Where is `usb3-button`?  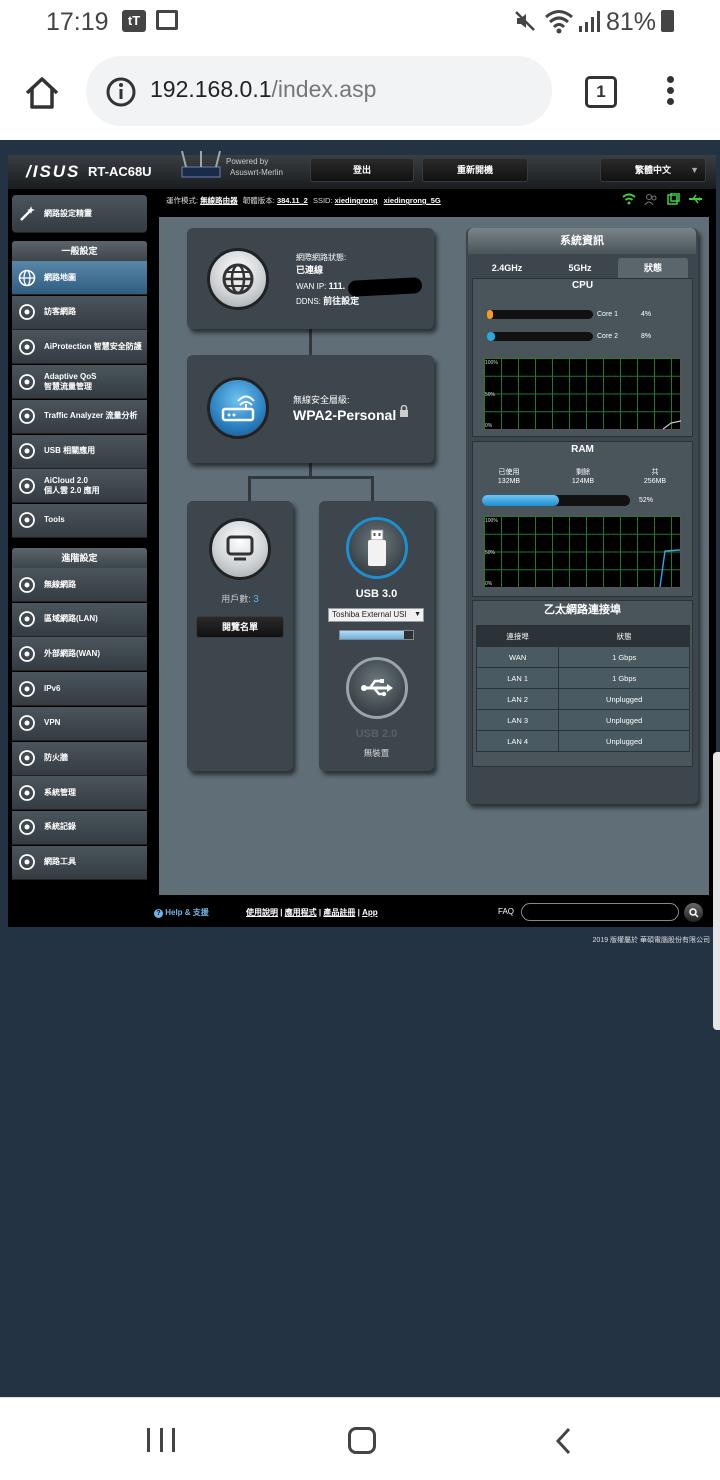 usb3-button is located at coordinates (377, 548).